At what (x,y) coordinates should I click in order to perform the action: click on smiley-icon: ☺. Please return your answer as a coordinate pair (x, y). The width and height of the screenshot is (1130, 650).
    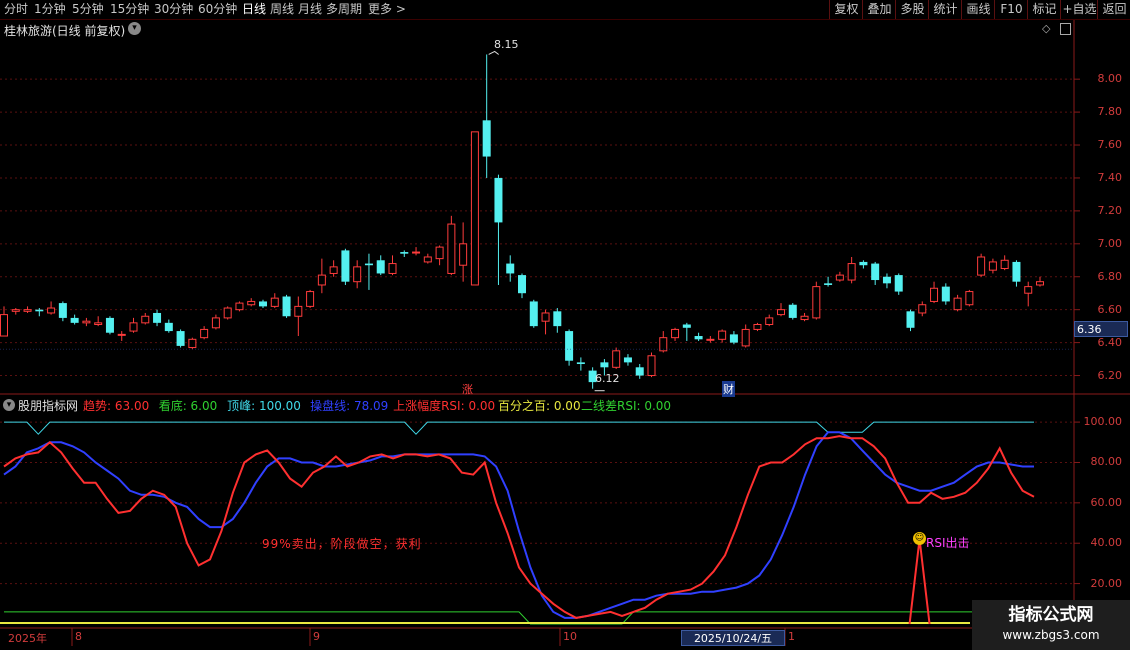
    Looking at the image, I should click on (919, 538).